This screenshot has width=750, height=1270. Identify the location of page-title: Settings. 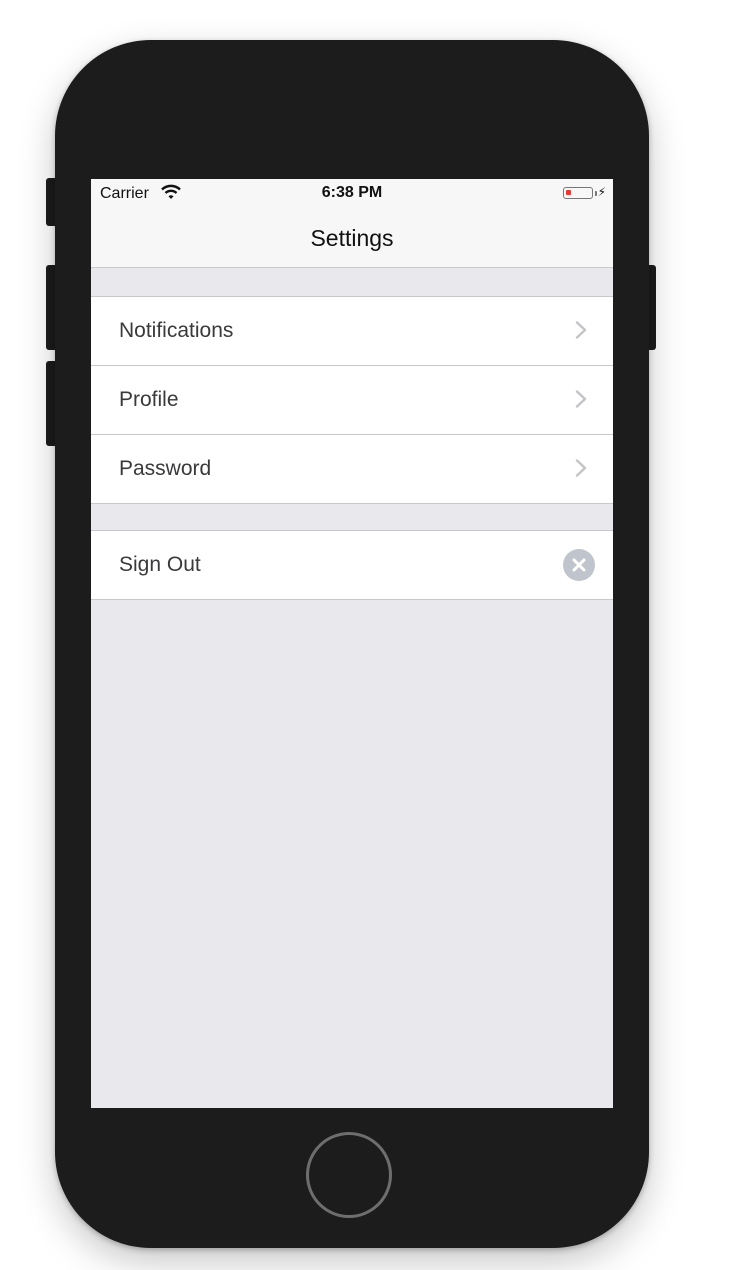
(352, 238).